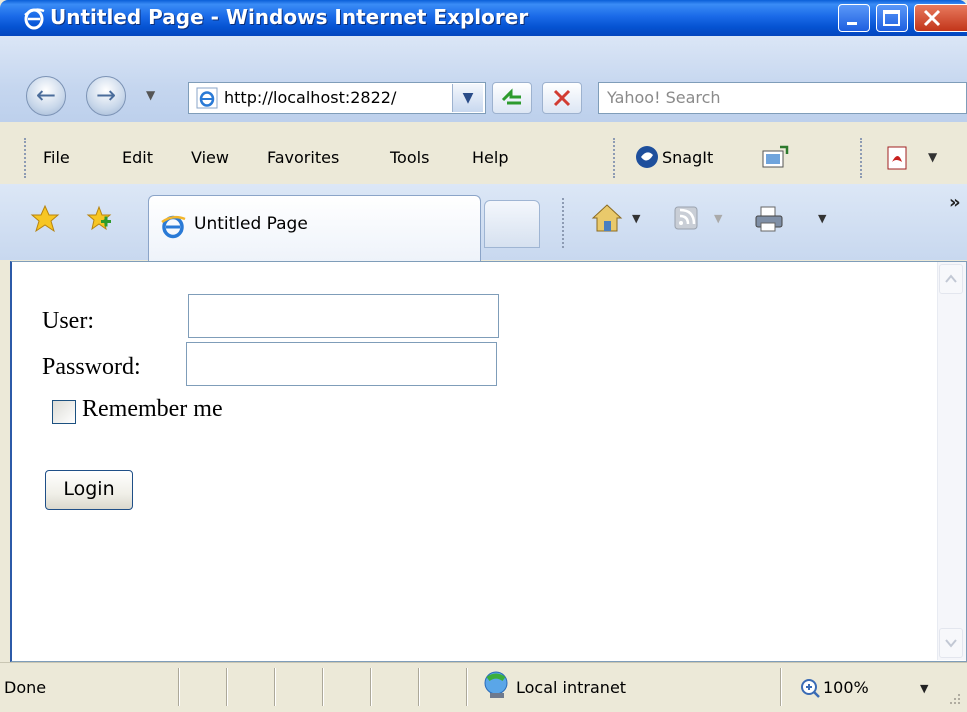 This screenshot has width=967, height=712. What do you see at coordinates (64, 412) in the screenshot?
I see `remember-me-checkbox` at bounding box center [64, 412].